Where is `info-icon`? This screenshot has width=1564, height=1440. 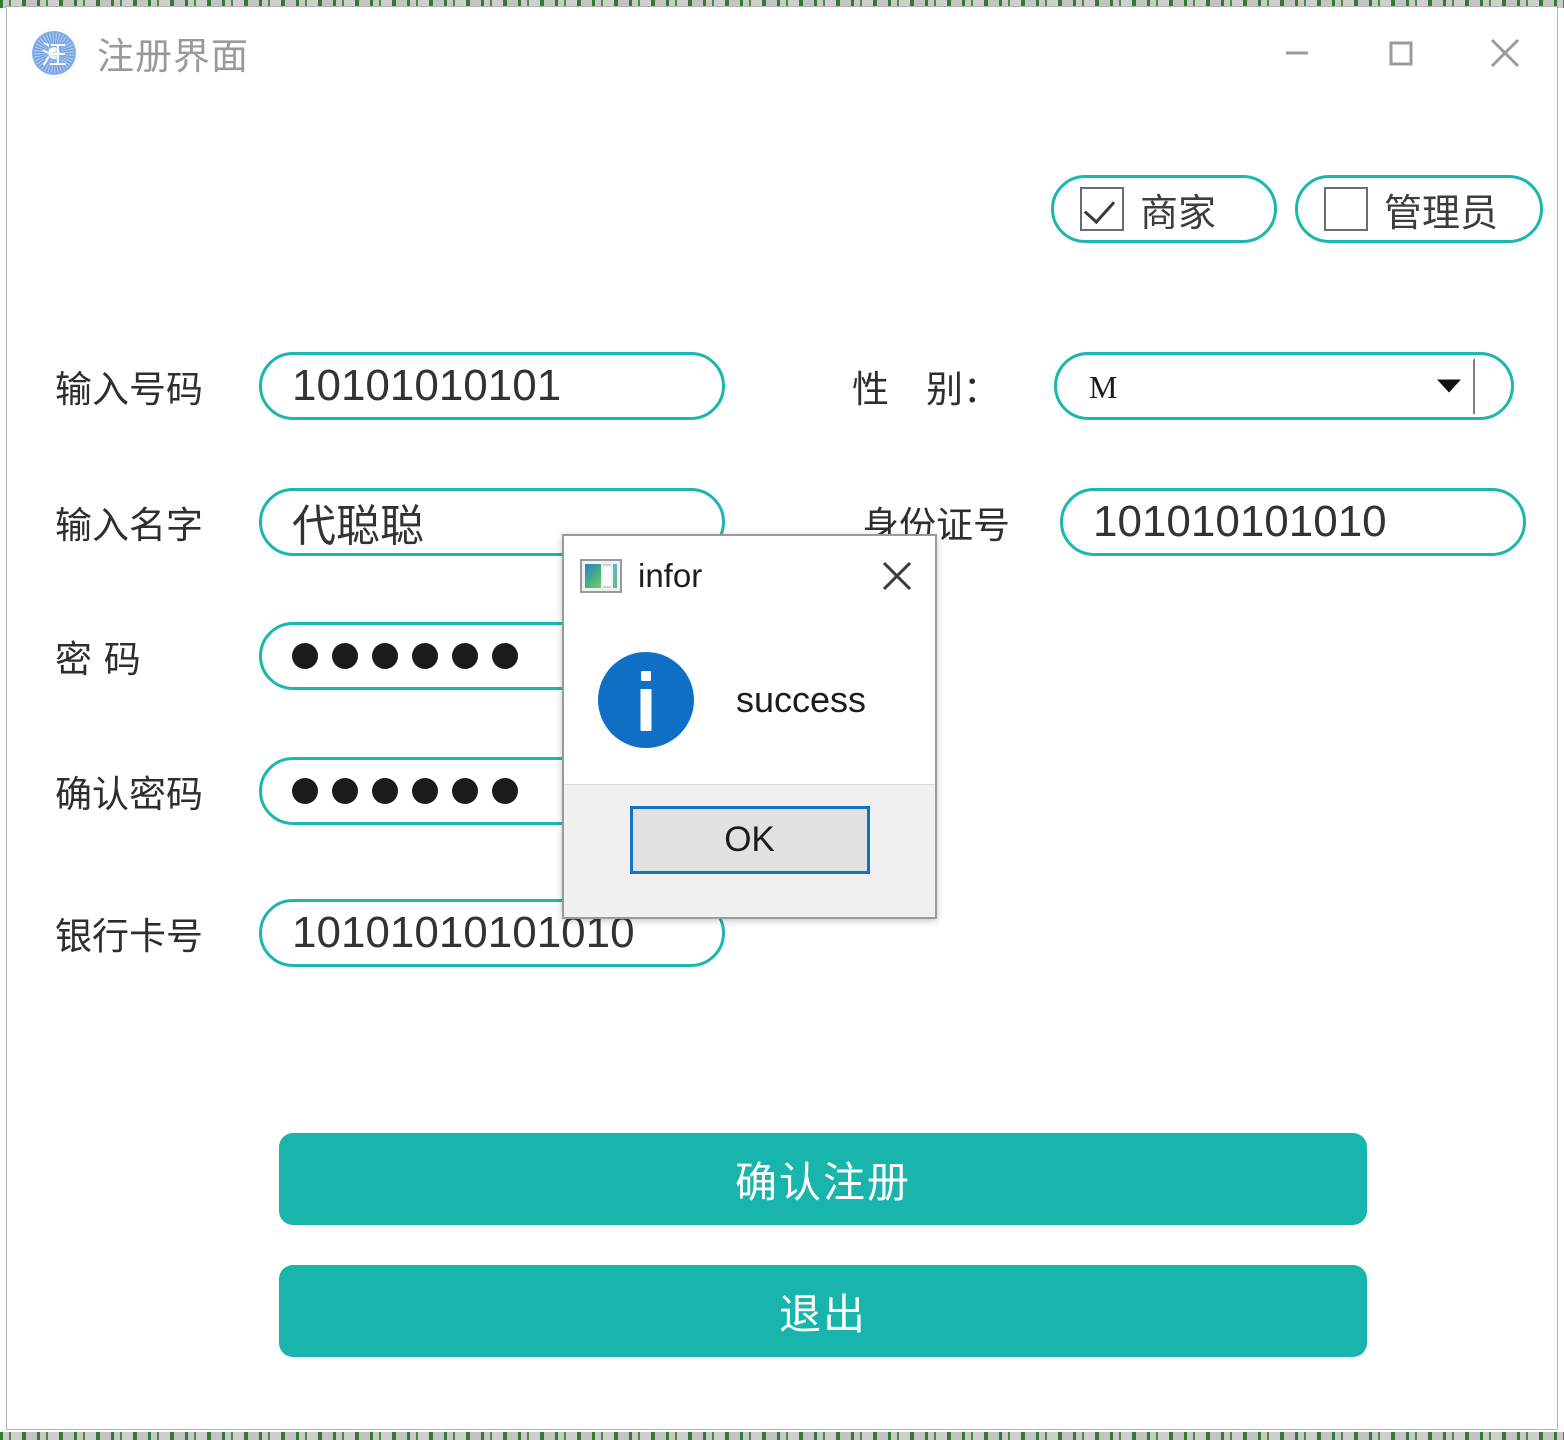
info-icon is located at coordinates (646, 700).